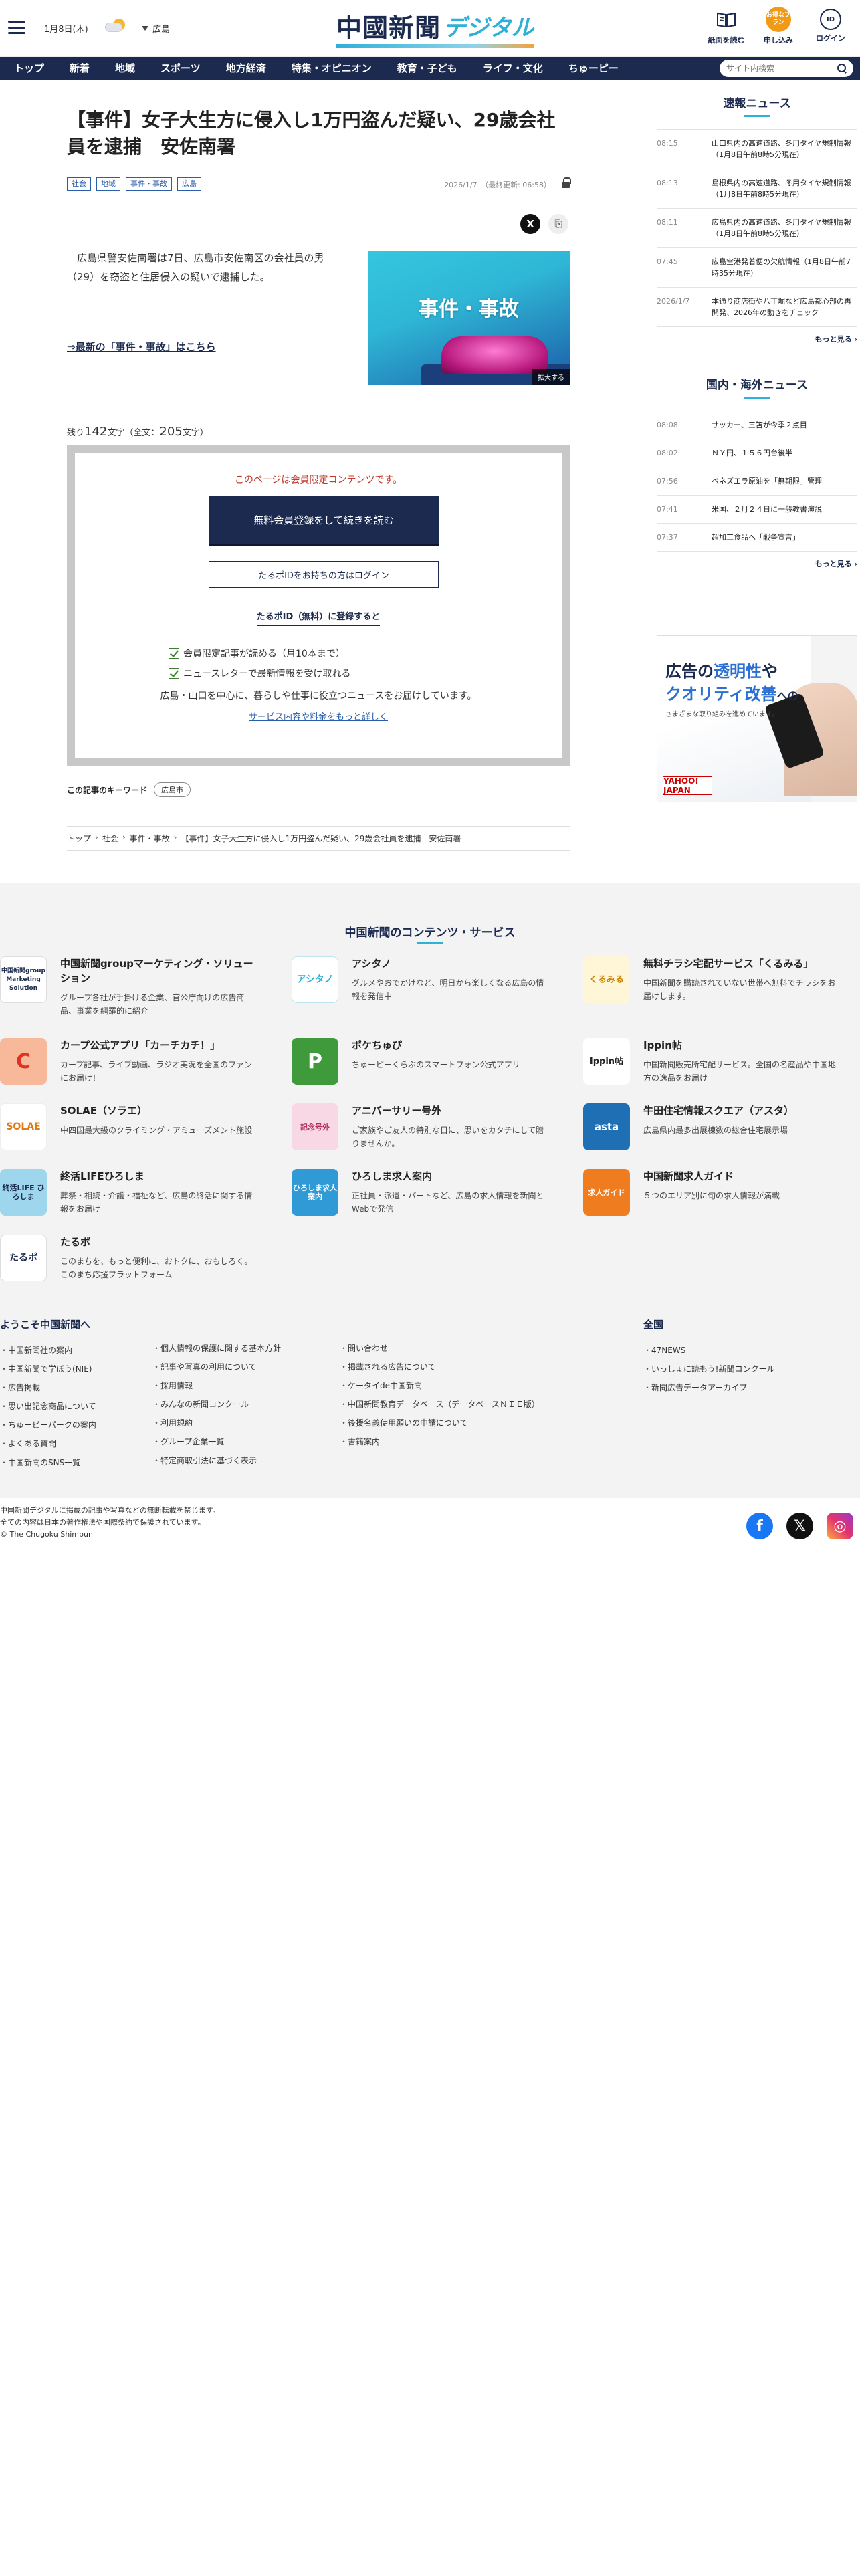  What do you see at coordinates (318, 716) in the screenshot?
I see `service-details-link: サービス内容や料金をもっと詳しく` at bounding box center [318, 716].